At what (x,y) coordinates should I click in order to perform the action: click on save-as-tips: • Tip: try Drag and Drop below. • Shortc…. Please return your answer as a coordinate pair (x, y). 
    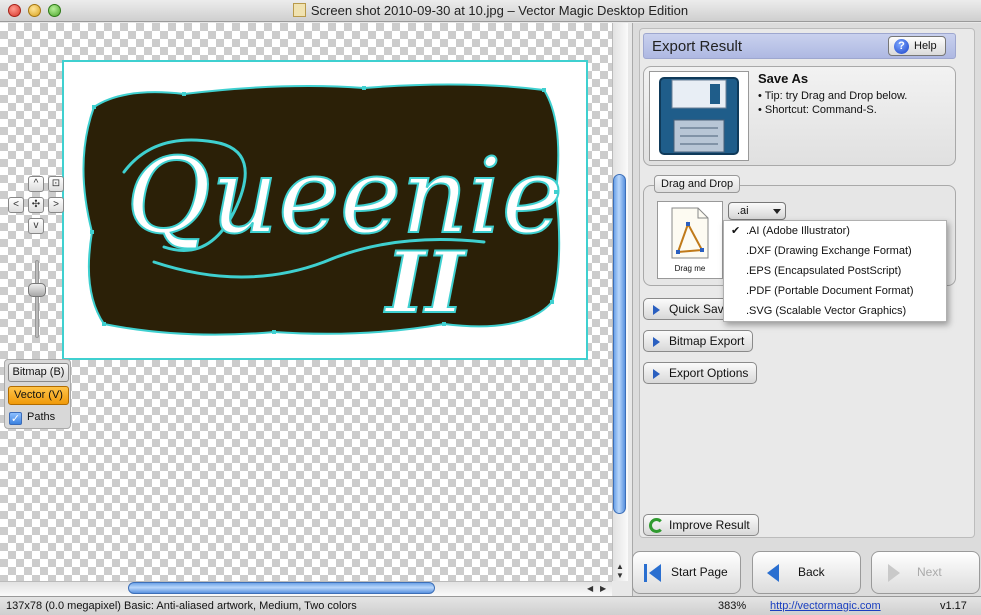
    Looking at the image, I should click on (833, 103).